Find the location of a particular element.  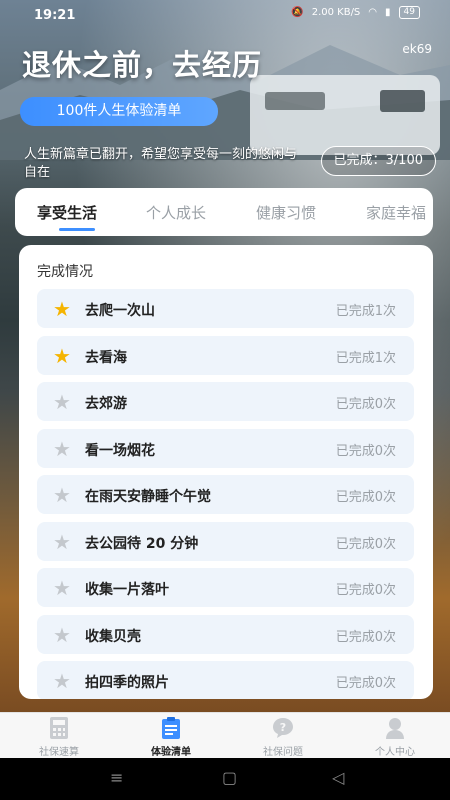

landscape-illustration is located at coordinates (225, 102).